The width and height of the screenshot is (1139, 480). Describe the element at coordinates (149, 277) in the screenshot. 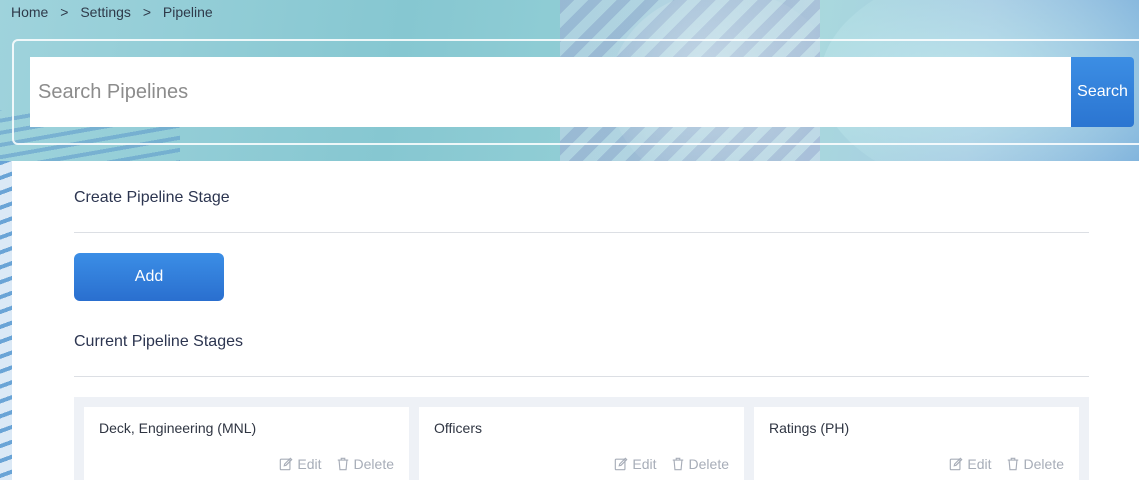

I see `add-stage-button: Add` at that location.